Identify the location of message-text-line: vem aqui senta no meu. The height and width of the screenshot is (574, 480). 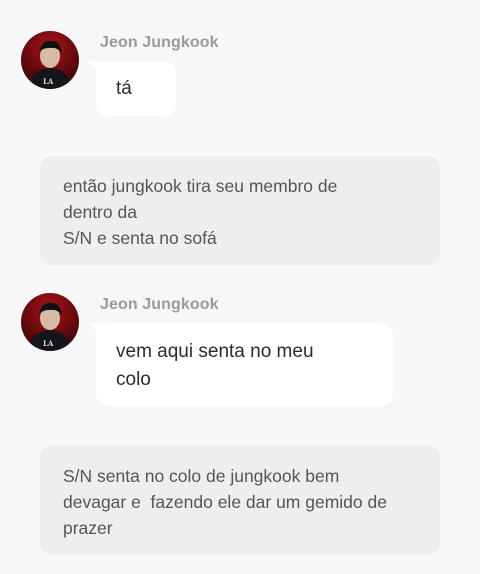
(215, 351).